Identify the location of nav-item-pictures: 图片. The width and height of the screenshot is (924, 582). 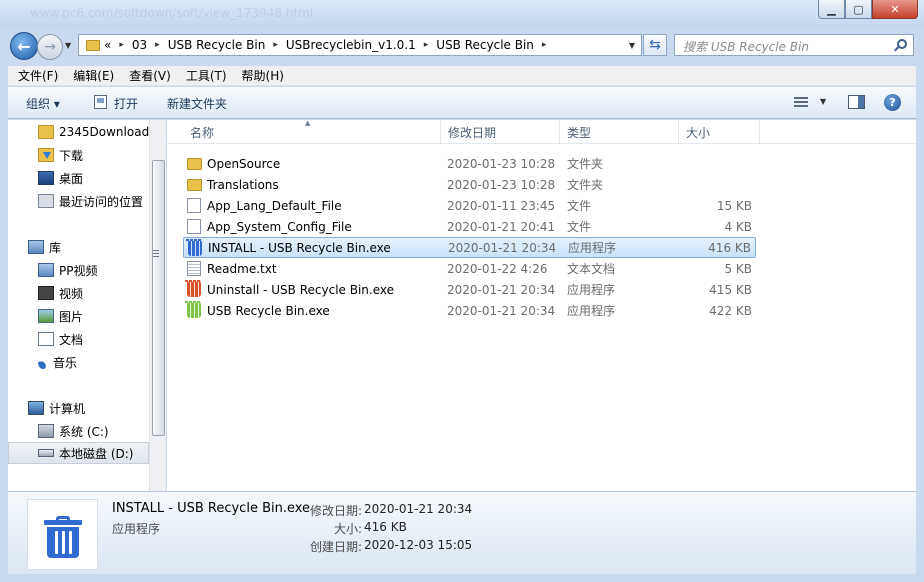
(78, 316).